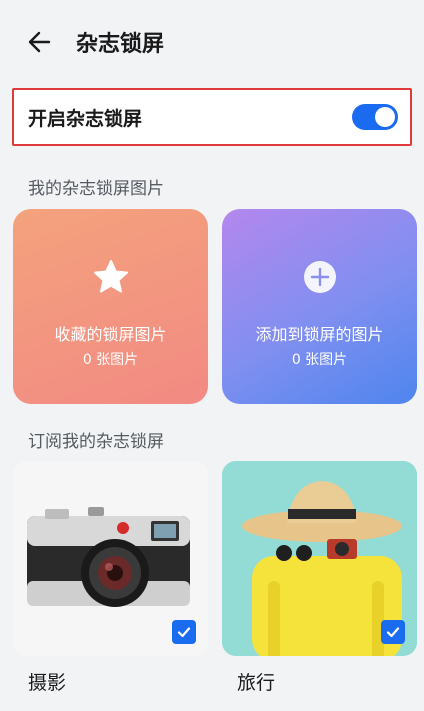  What do you see at coordinates (256, 683) in the screenshot?
I see `travel-label: 旅行` at bounding box center [256, 683].